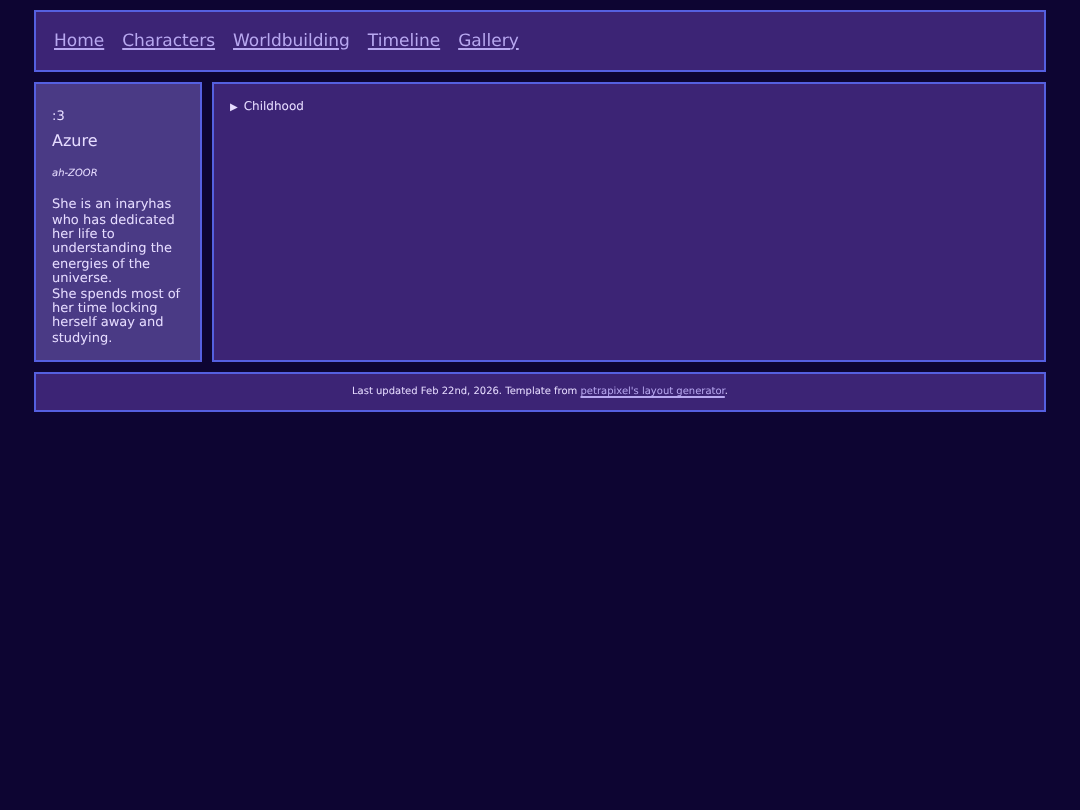 The image size is (1080, 810). Describe the element at coordinates (404, 41) in the screenshot. I see `nav-link: Timeline` at that location.